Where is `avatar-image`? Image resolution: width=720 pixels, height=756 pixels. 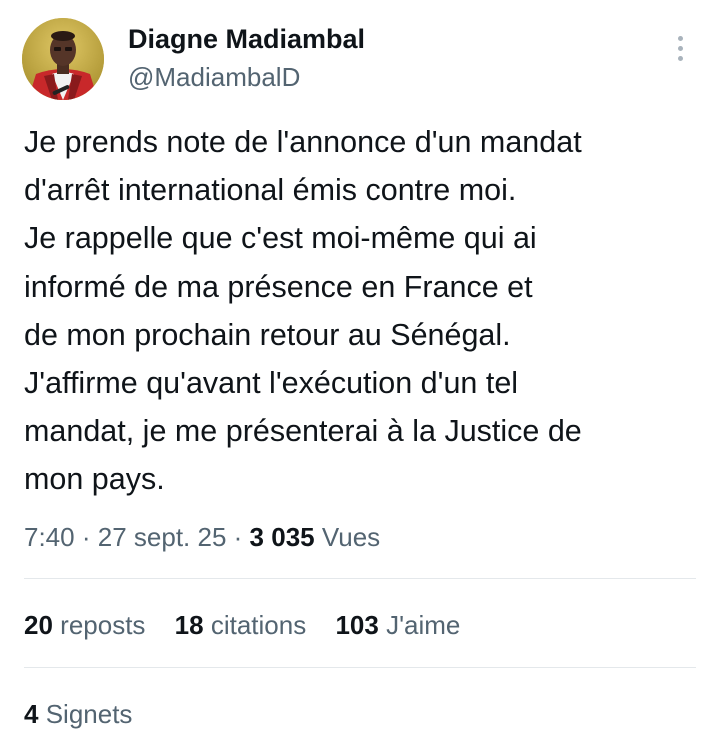
avatar-image is located at coordinates (63, 59).